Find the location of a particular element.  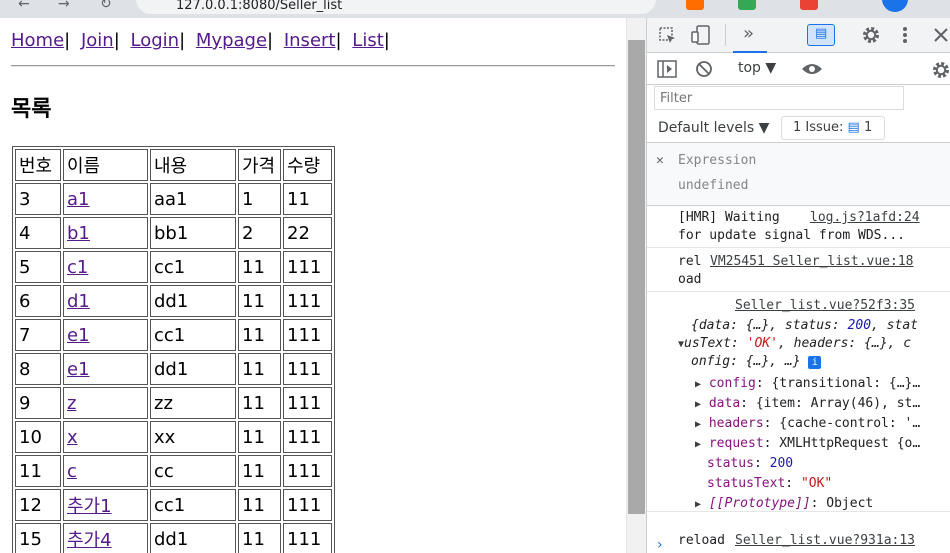

message-source-link: Seller_list.vue?52f3:35 is located at coordinates (825, 305).